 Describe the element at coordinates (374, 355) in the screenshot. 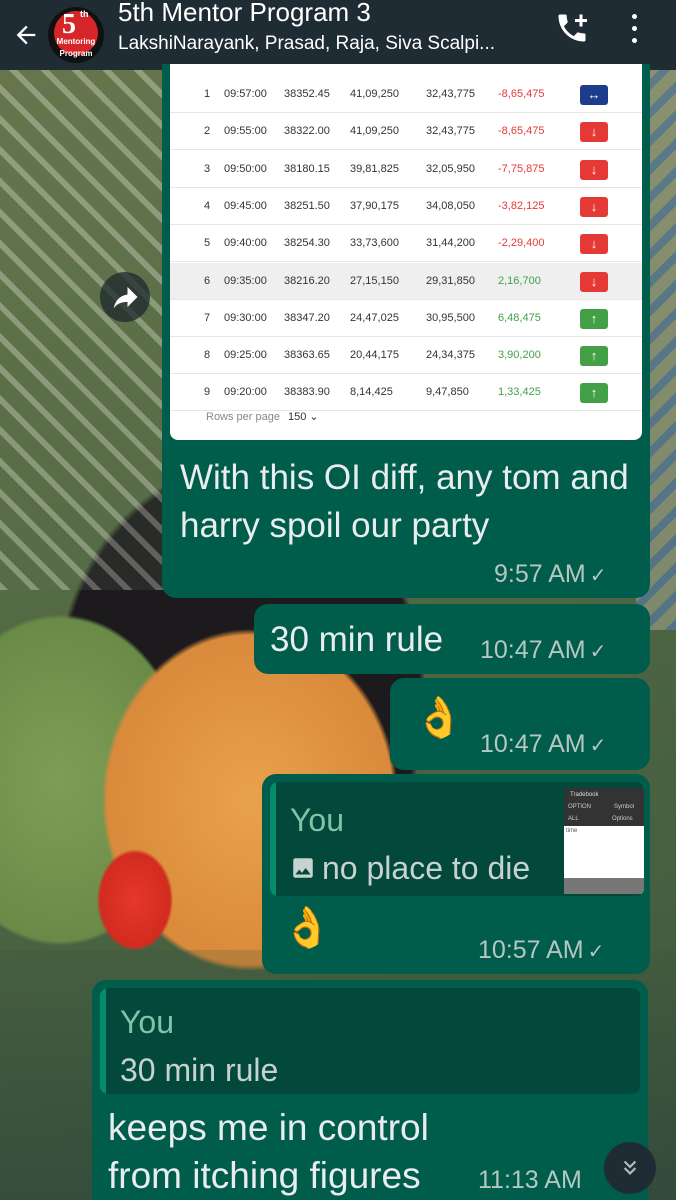

I see `table-cell-c1: 20,44,175` at that location.